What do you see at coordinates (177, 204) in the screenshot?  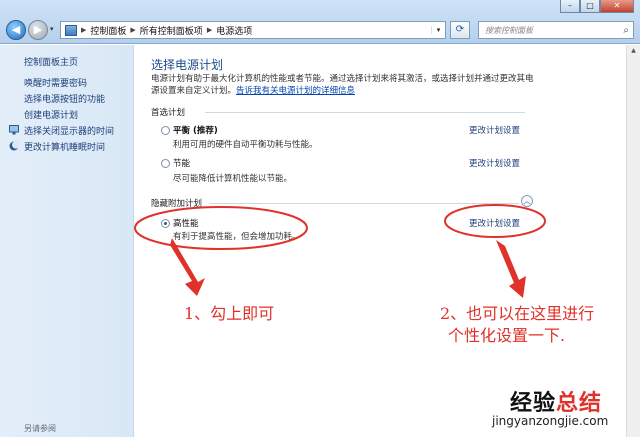 I see `hidden-plans-label: 隐藏附加计划` at bounding box center [177, 204].